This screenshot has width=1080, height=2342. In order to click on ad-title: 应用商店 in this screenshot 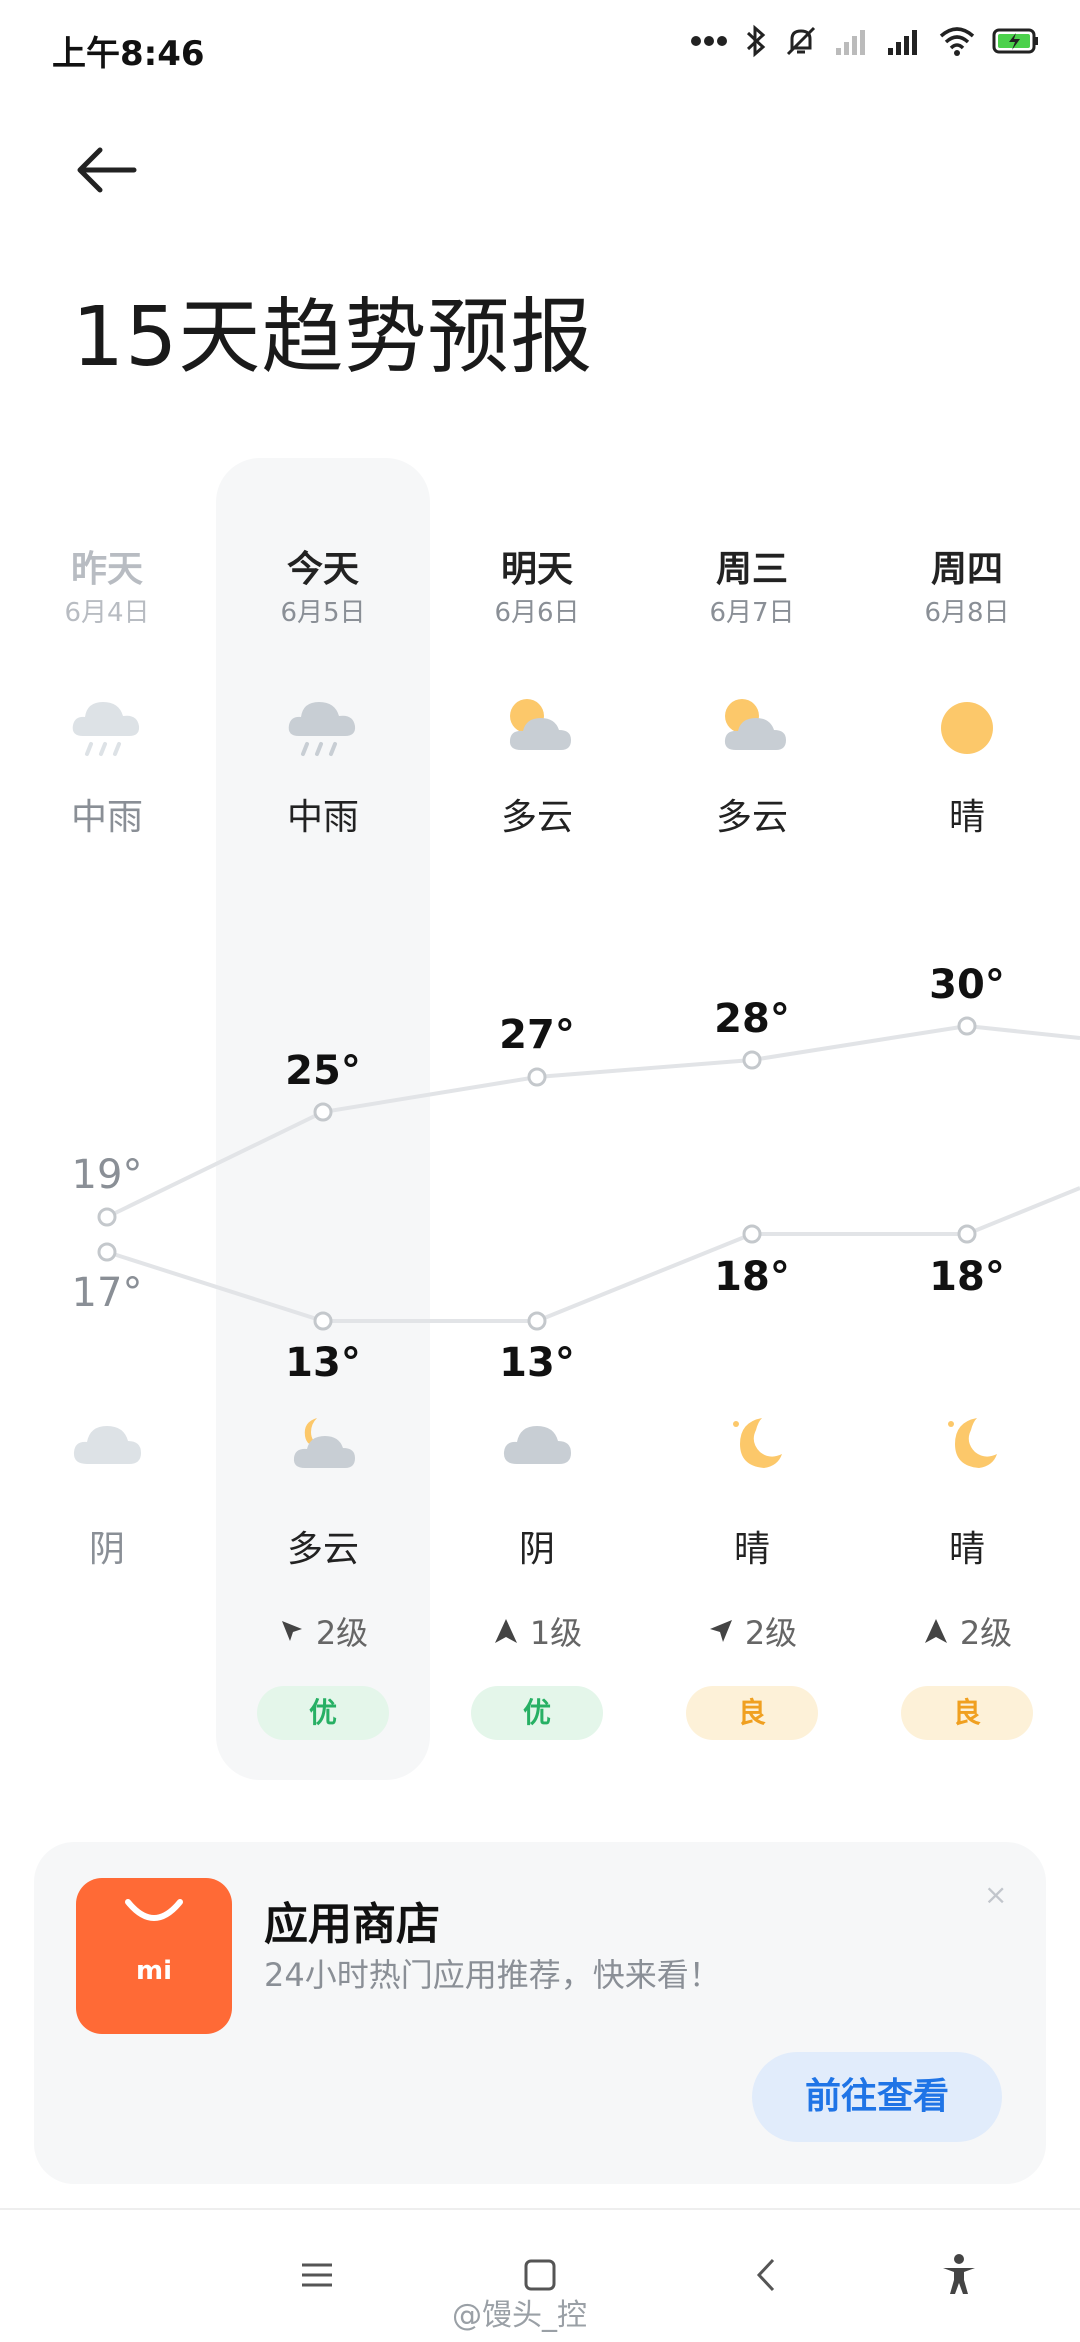, I will do `click(352, 1924)`.